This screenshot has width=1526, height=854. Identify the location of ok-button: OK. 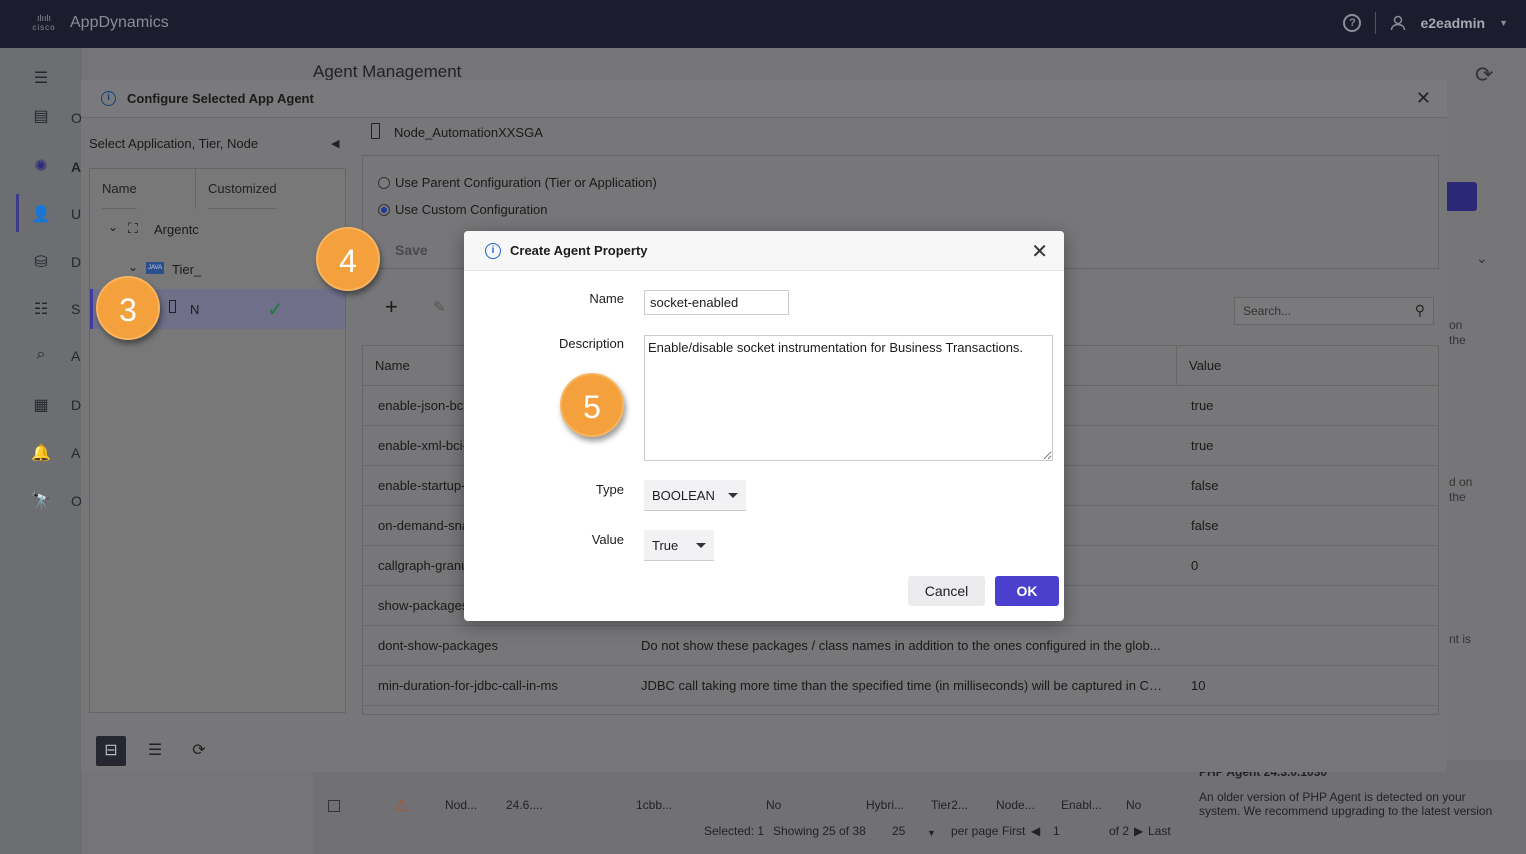
(1027, 591).